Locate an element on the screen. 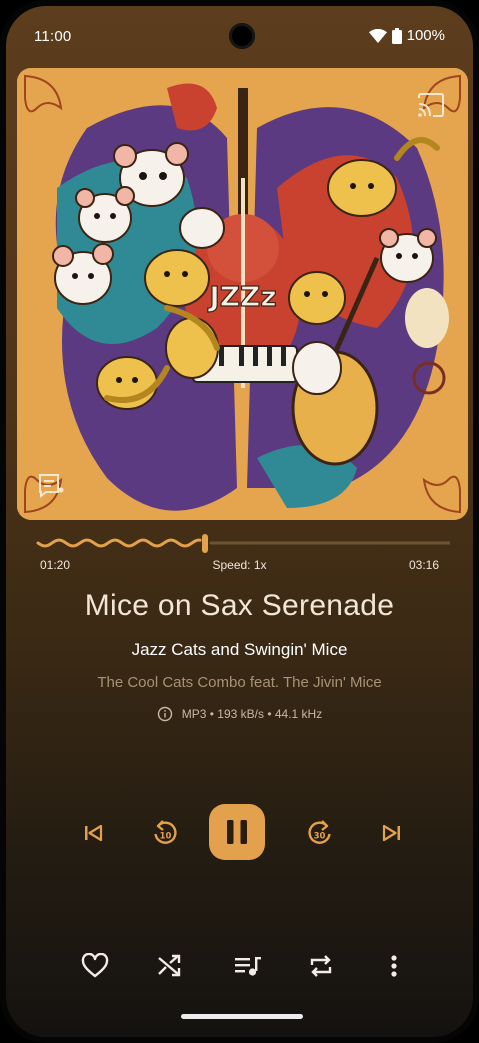 The width and height of the screenshot is (479, 1043). info-icon is located at coordinates (164, 714).